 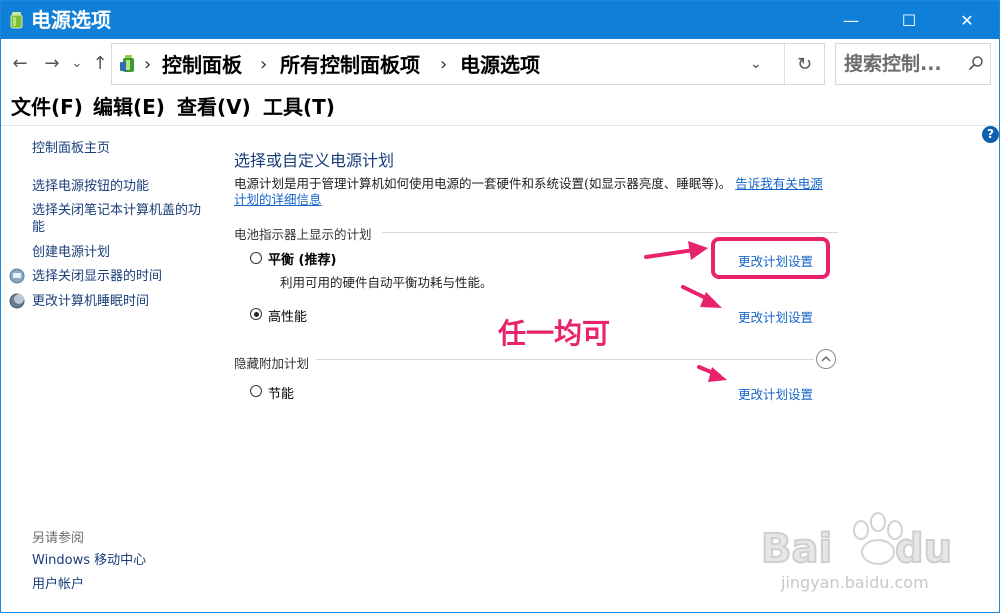 I want to click on plan-radio-power-saver, so click(x=256, y=391).